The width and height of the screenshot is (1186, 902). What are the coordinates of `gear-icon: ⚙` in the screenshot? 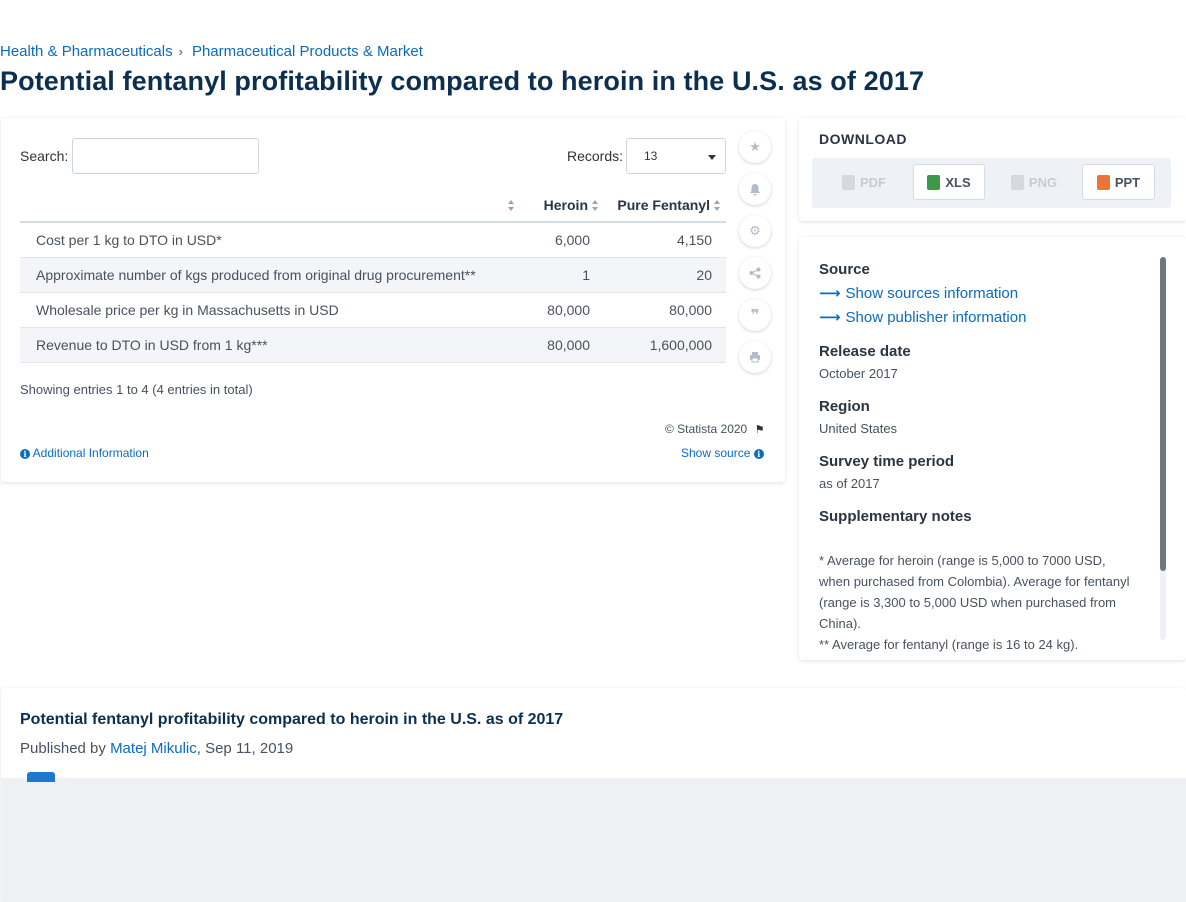 It's located at (755, 230).